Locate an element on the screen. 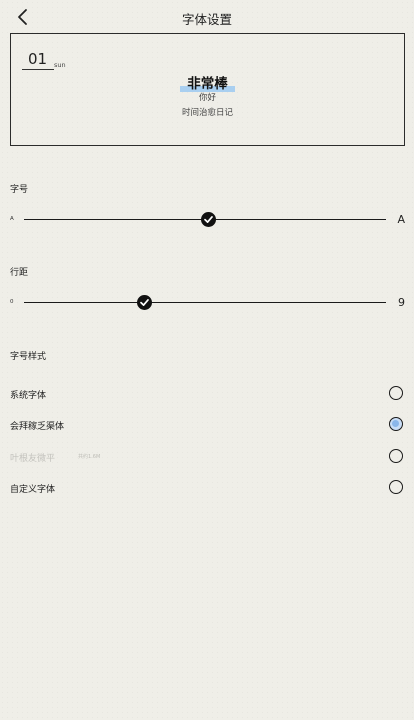 The image size is (414, 720). preview-text-line: 时间治愈日记 is located at coordinates (207, 113).